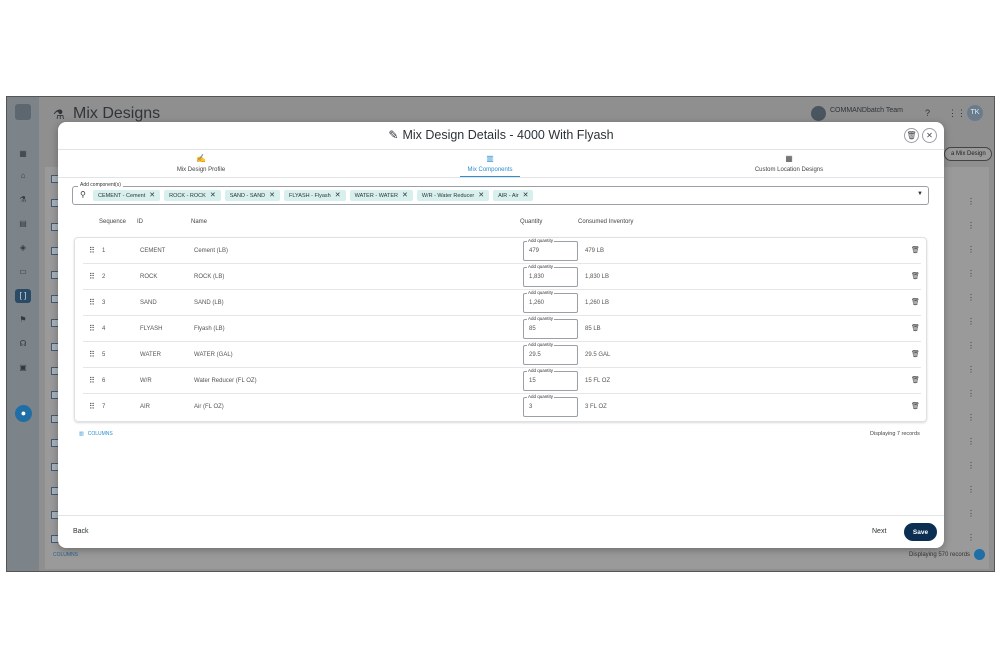 This screenshot has width=1000, height=667. What do you see at coordinates (911, 135) in the screenshot?
I see `delete-design-button: 🗑` at bounding box center [911, 135].